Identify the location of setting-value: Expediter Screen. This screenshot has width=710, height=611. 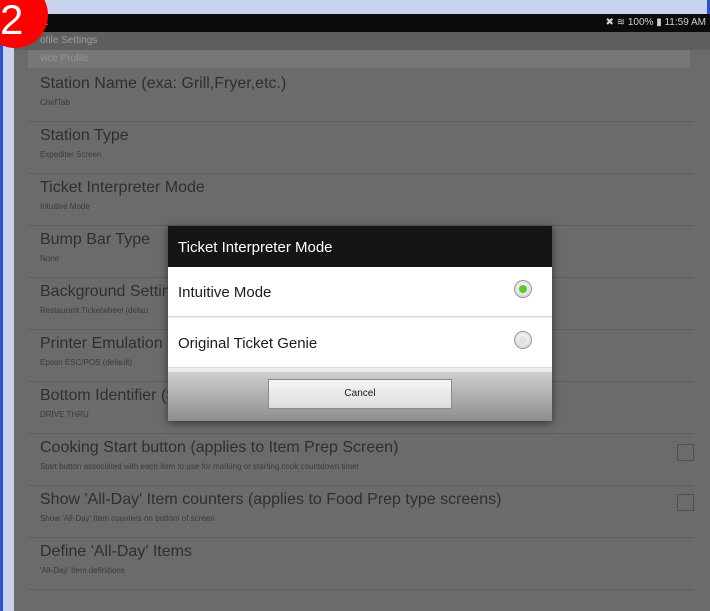
(71, 154).